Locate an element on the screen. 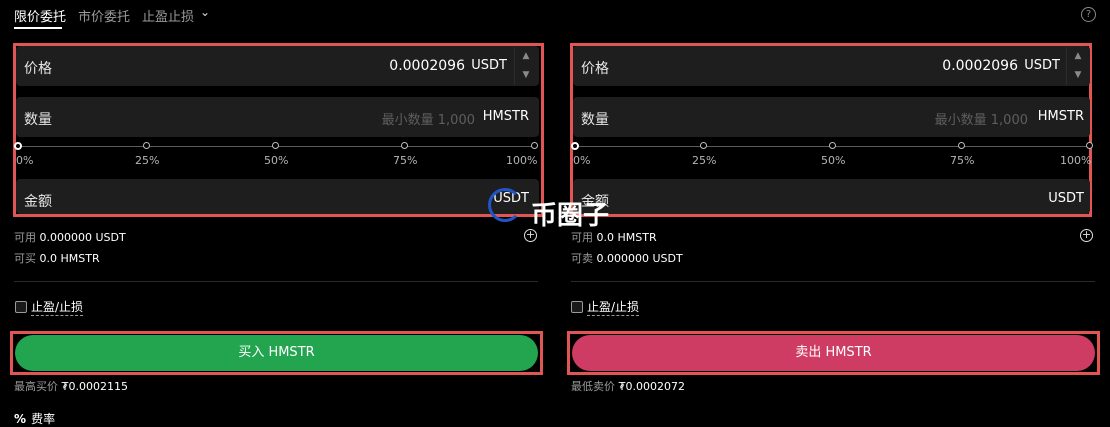 The height and width of the screenshot is (427, 1110). fee-row: % 费率 is located at coordinates (34, 417).